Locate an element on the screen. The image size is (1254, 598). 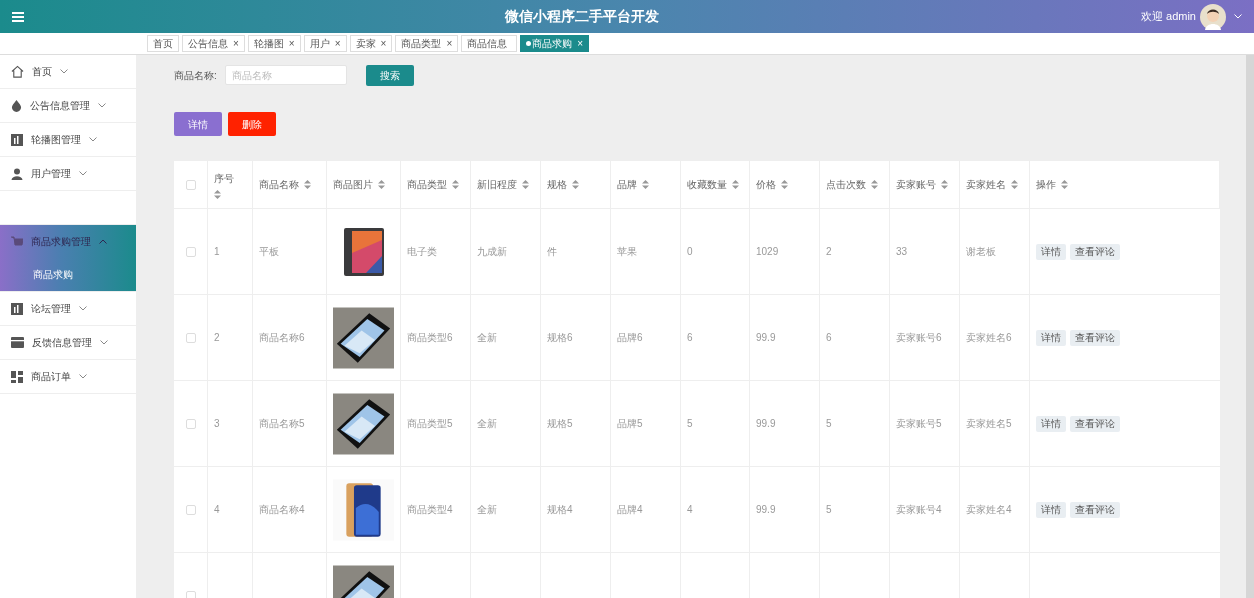
menu-item: 公告信息管理 is located at coordinates (68, 106).